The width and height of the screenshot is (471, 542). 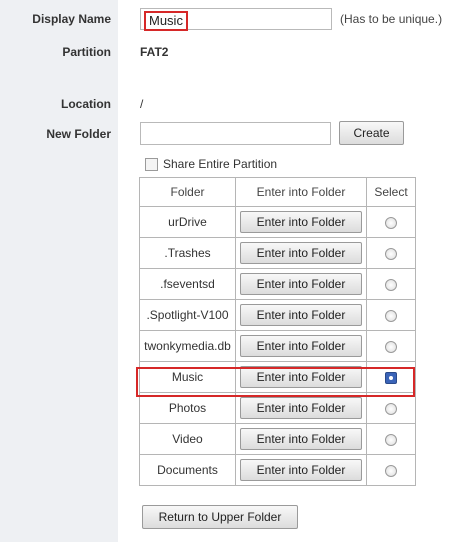 What do you see at coordinates (236, 19) in the screenshot?
I see `display-name-input: Music` at bounding box center [236, 19].